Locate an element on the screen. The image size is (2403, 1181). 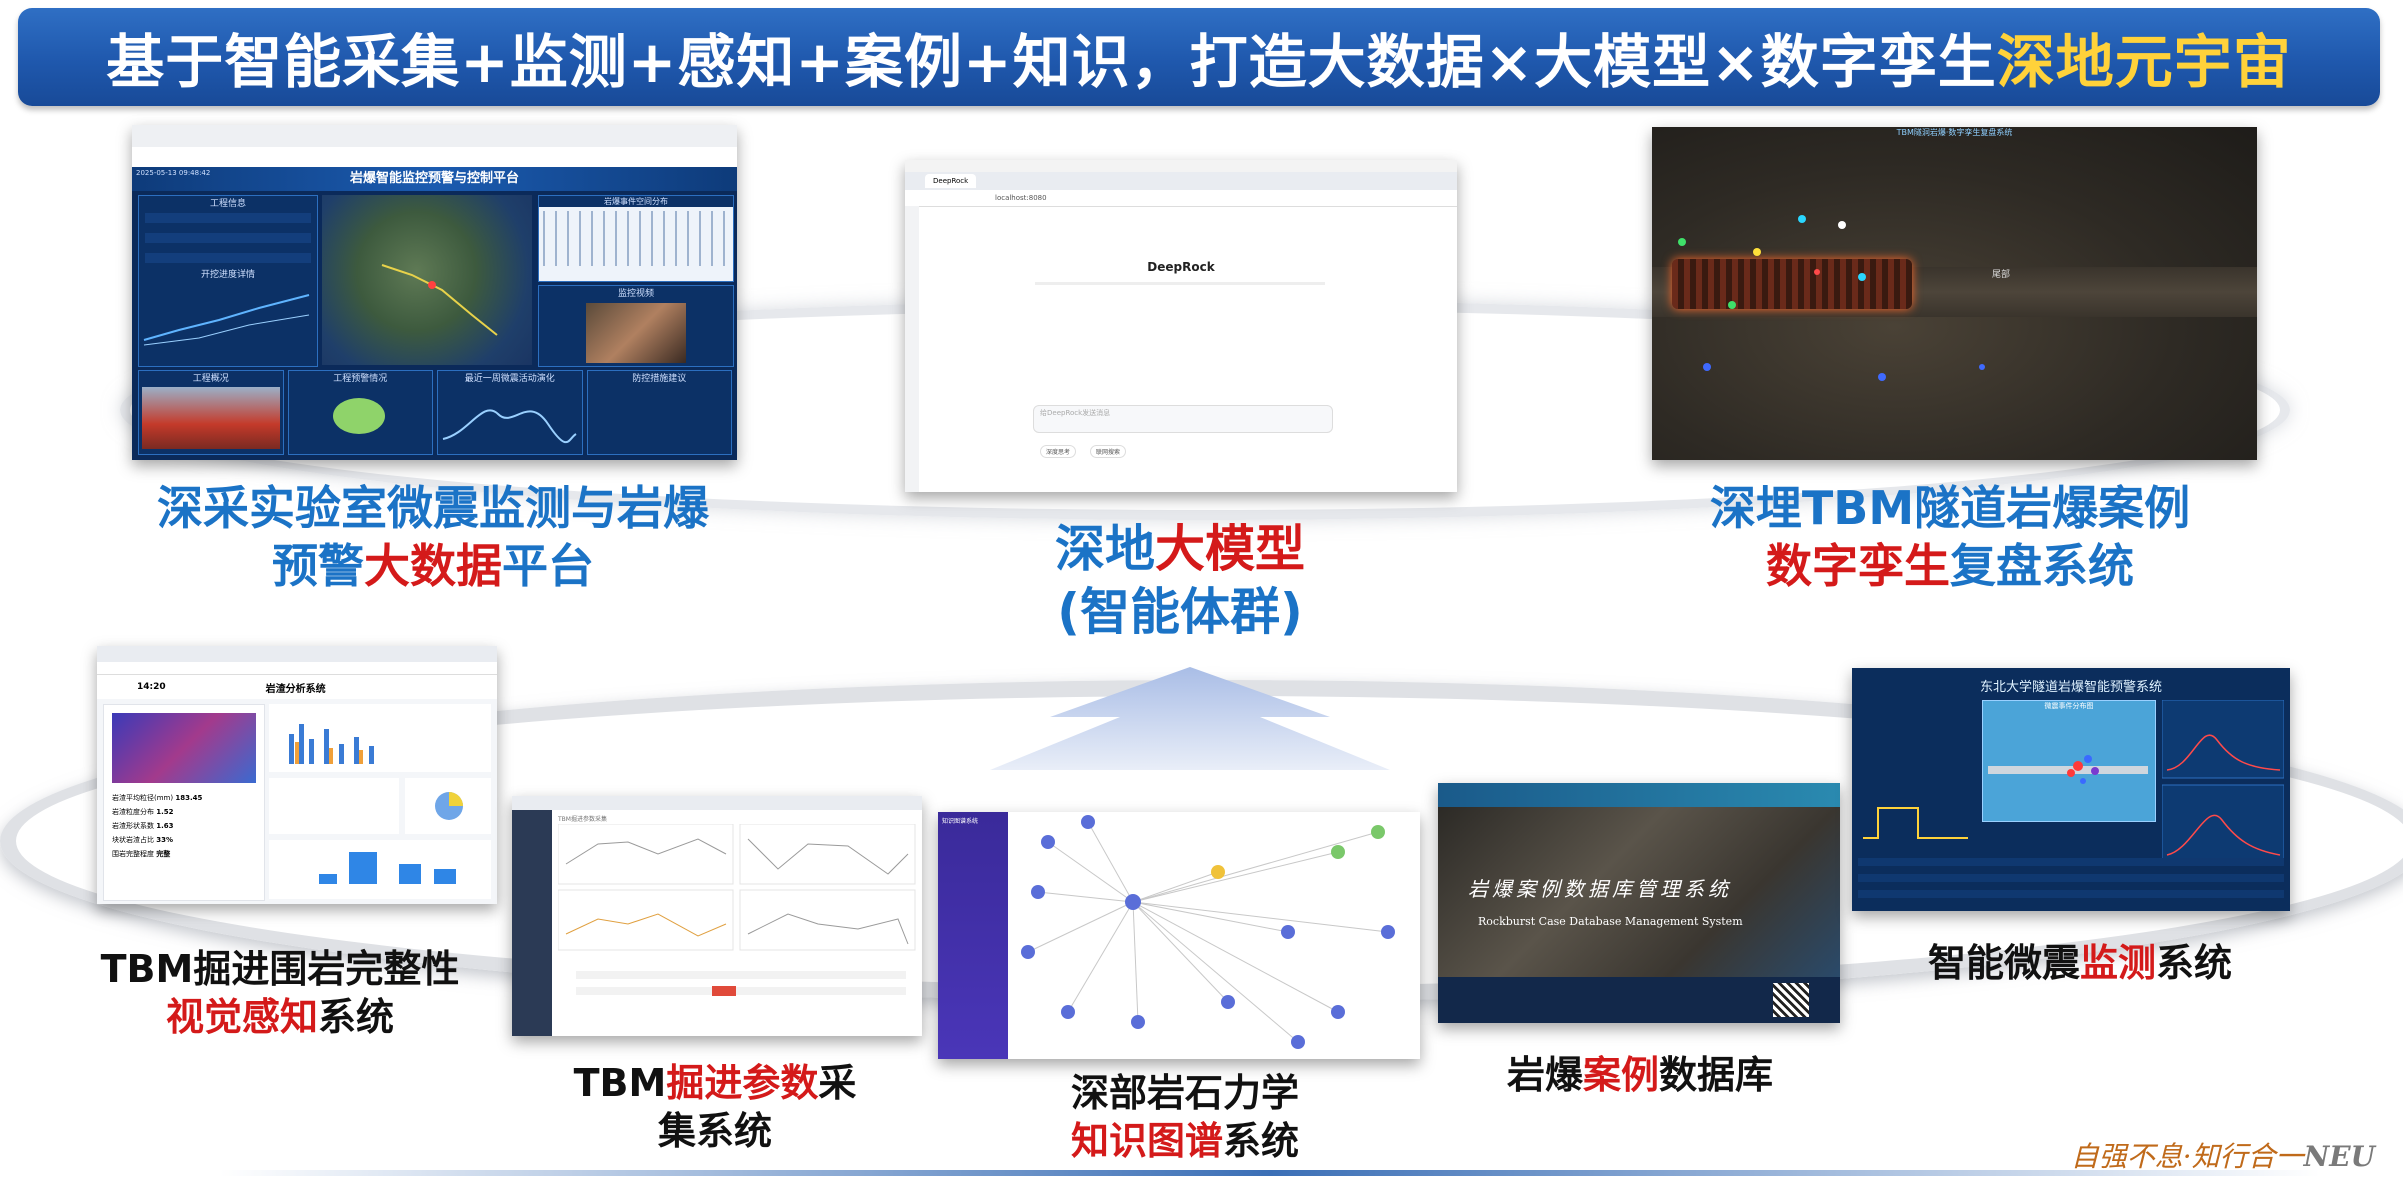
vision-title: 岩渣分析系统 is located at coordinates (295, 689).